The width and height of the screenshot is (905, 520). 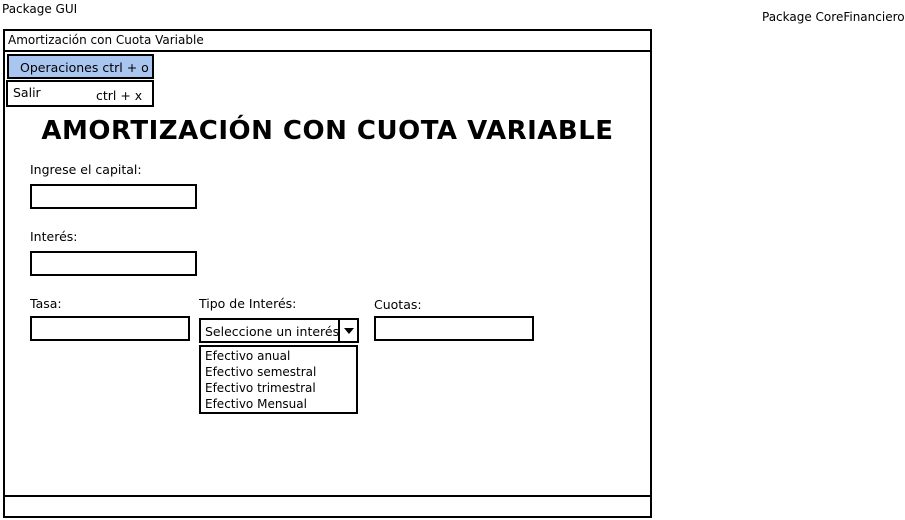 What do you see at coordinates (106, 40) in the screenshot?
I see `window-title: Amortización con Cuota Variable` at bounding box center [106, 40].